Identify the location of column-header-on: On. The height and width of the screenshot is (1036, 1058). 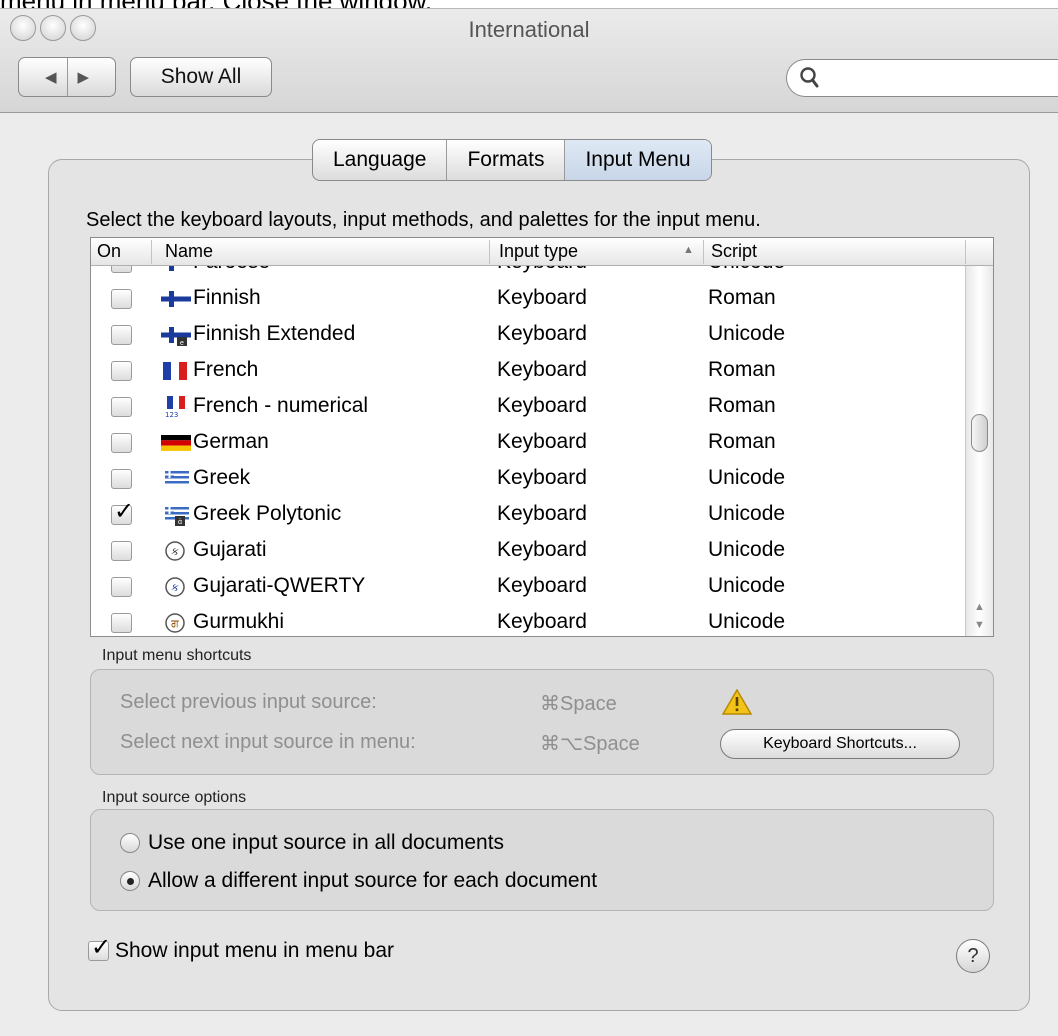
(109, 251).